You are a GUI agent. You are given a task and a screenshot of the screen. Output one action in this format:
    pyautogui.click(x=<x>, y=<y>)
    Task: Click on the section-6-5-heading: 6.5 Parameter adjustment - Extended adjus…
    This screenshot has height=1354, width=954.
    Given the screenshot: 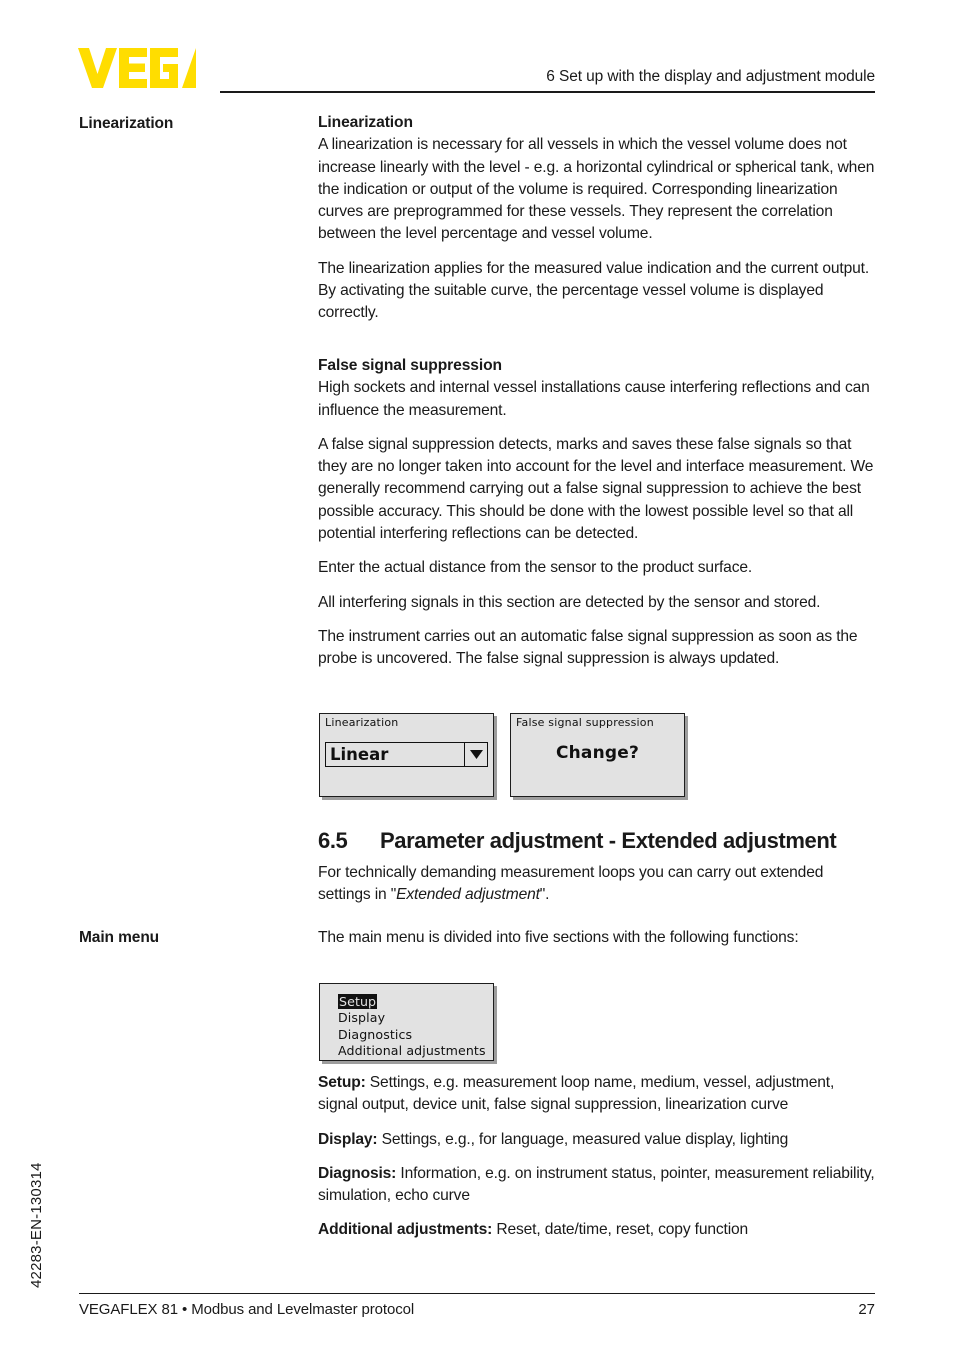 What is the action you would take?
    pyautogui.click(x=597, y=841)
    